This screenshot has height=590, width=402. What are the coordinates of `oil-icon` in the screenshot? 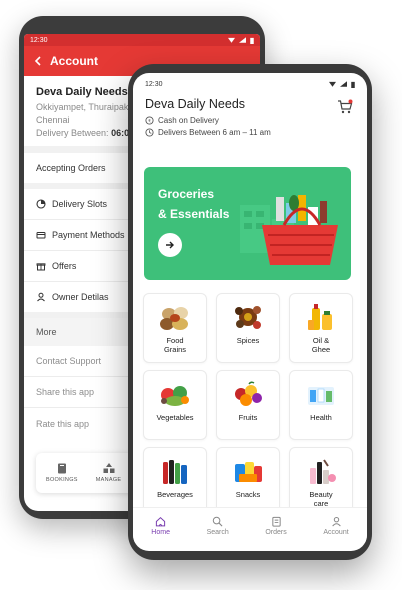 It's located at (320, 317).